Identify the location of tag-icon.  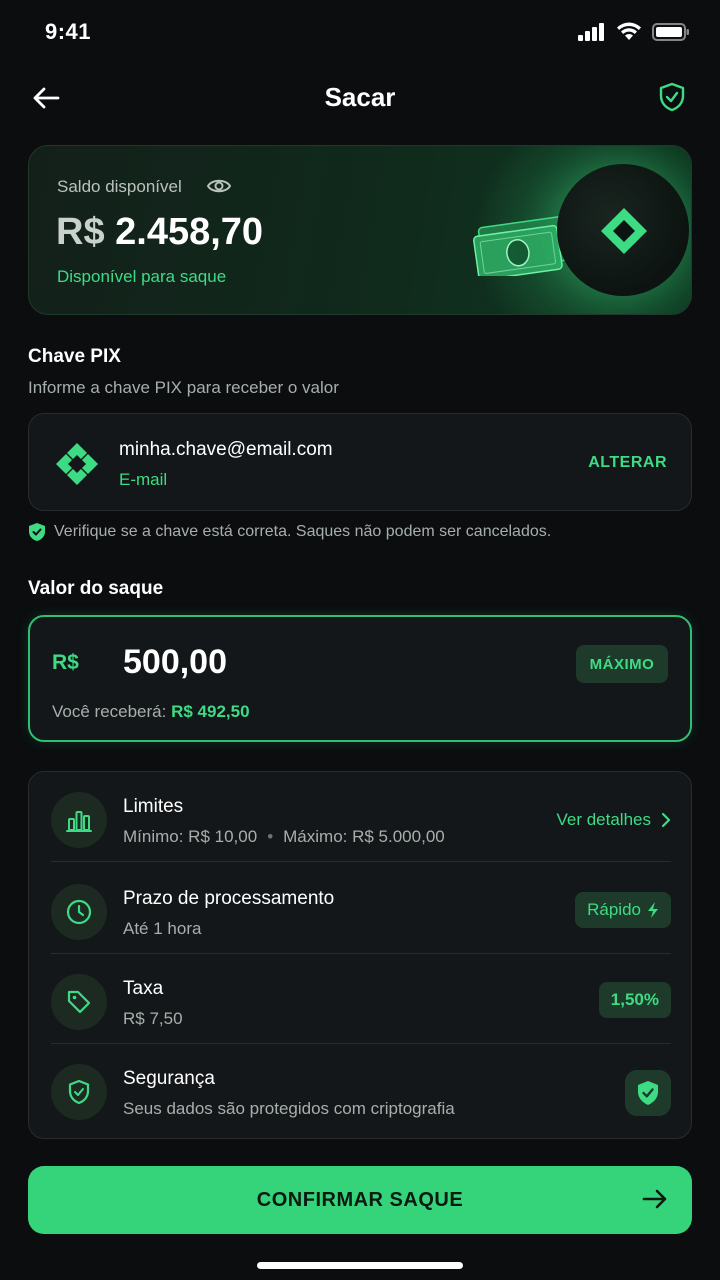
(79, 1002).